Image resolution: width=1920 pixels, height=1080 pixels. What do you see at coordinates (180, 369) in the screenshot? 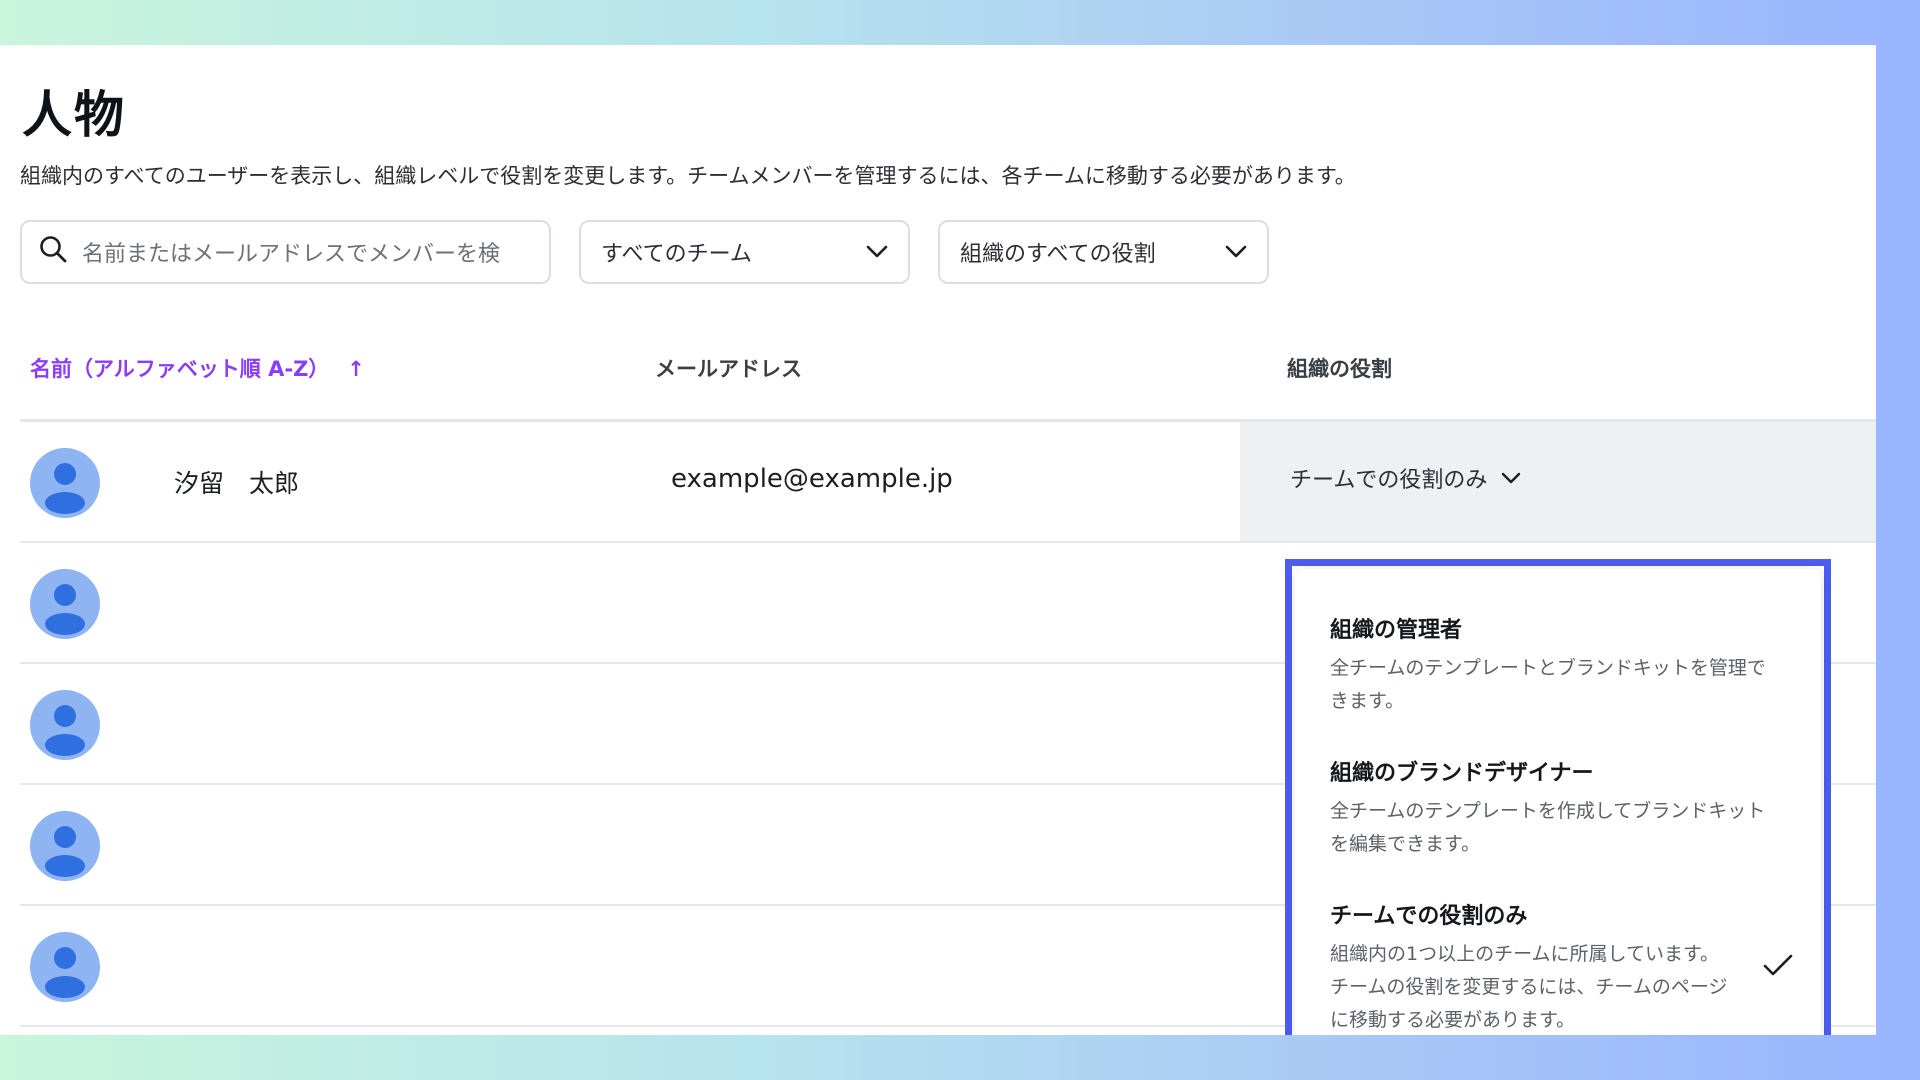
I see `column-header-name-label: 名前（アルファベット順 A-Z）` at bounding box center [180, 369].